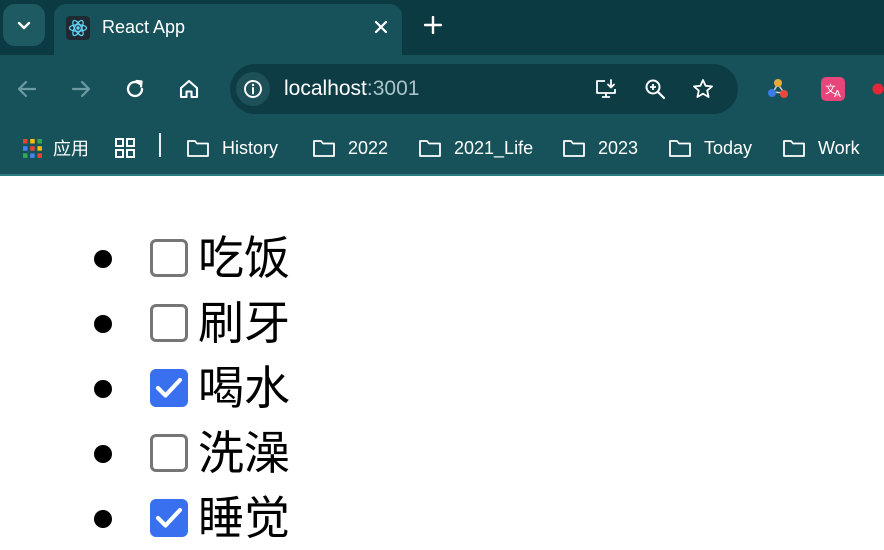 This screenshot has height=550, width=884. Describe the element at coordinates (32, 148) in the screenshot. I see `apps-grid-icon` at that location.